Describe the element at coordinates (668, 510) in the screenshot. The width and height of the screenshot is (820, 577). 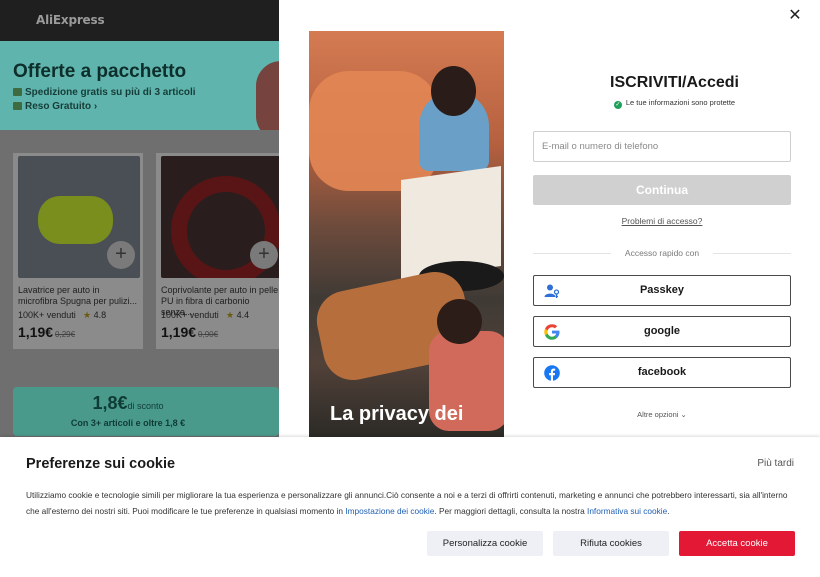
I see `cookie-text-part3: .` at that location.